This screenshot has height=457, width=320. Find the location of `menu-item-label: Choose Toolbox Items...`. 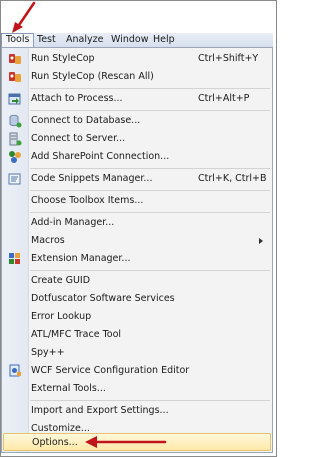

menu-item-label: Choose Toolbox Items... is located at coordinates (87, 200).